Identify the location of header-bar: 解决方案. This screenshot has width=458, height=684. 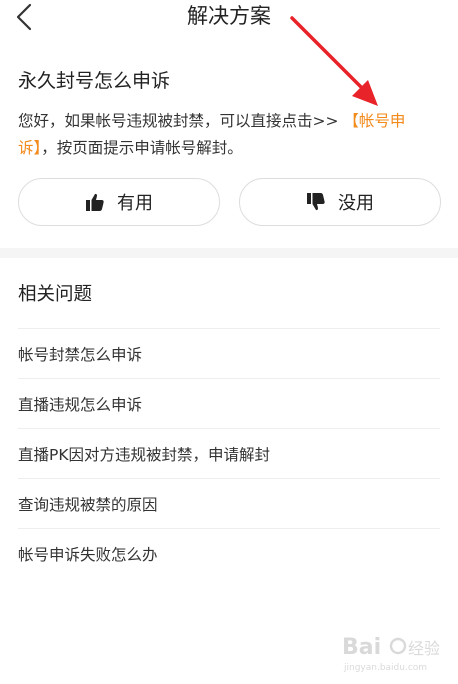
(229, 18).